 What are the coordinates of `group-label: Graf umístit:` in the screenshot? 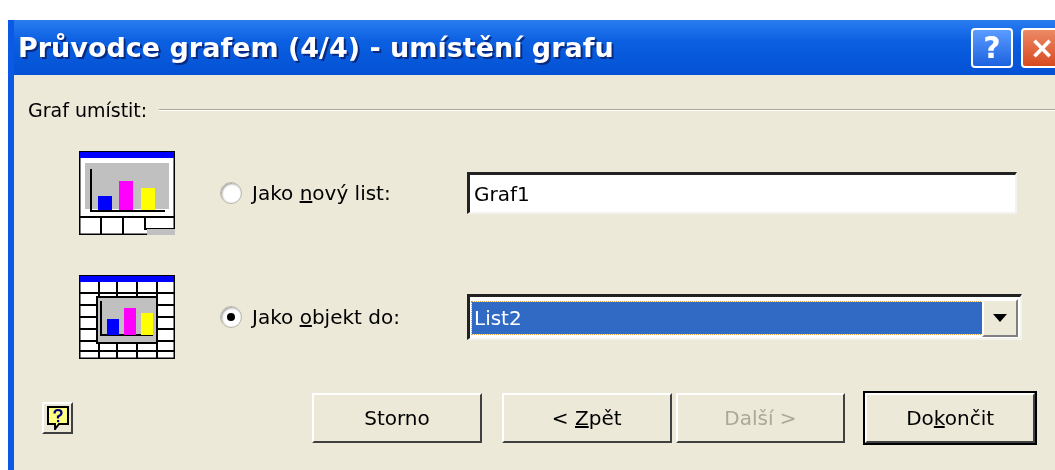 It's located at (88, 110).